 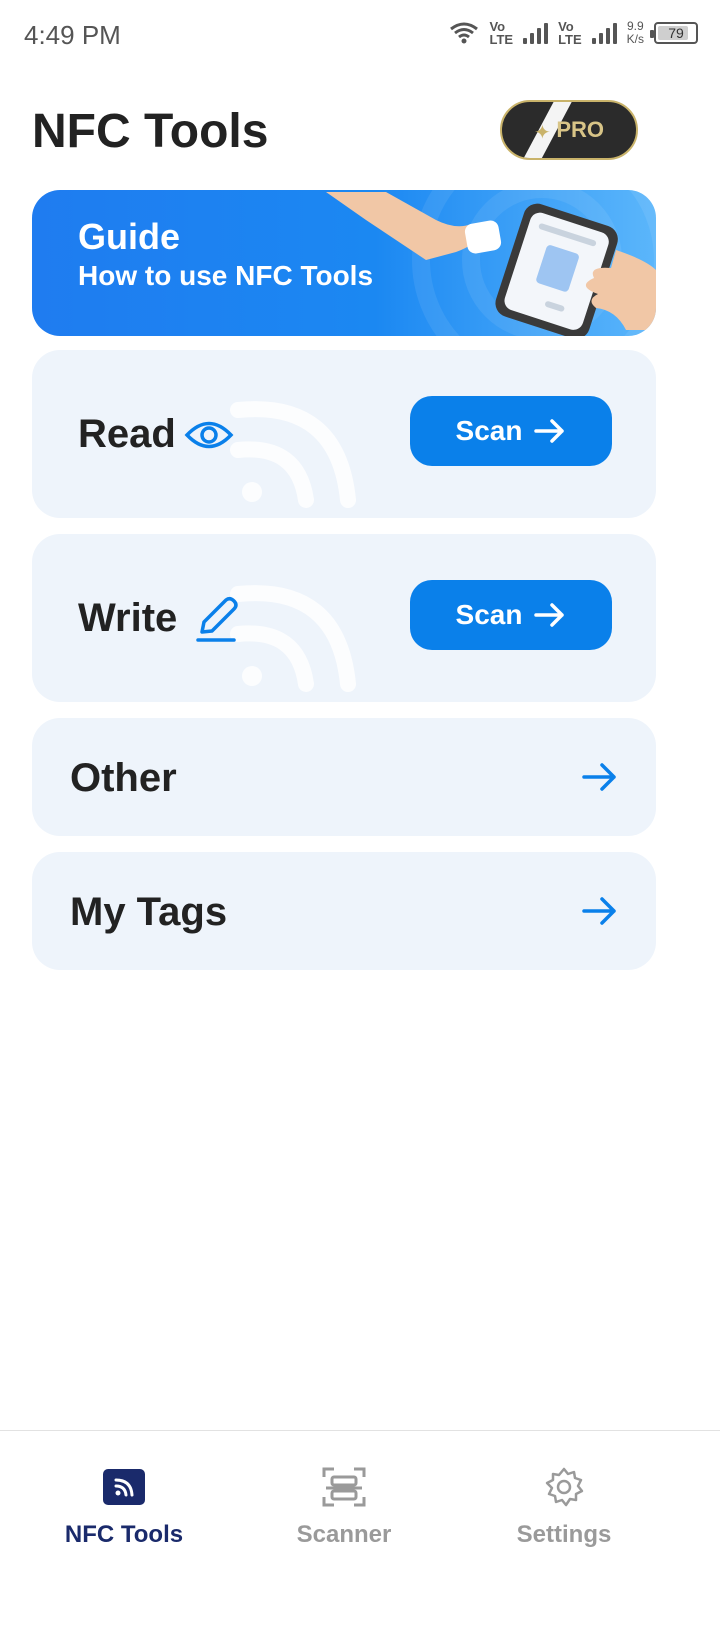 I want to click on page-title: NFC Tools, so click(x=150, y=131).